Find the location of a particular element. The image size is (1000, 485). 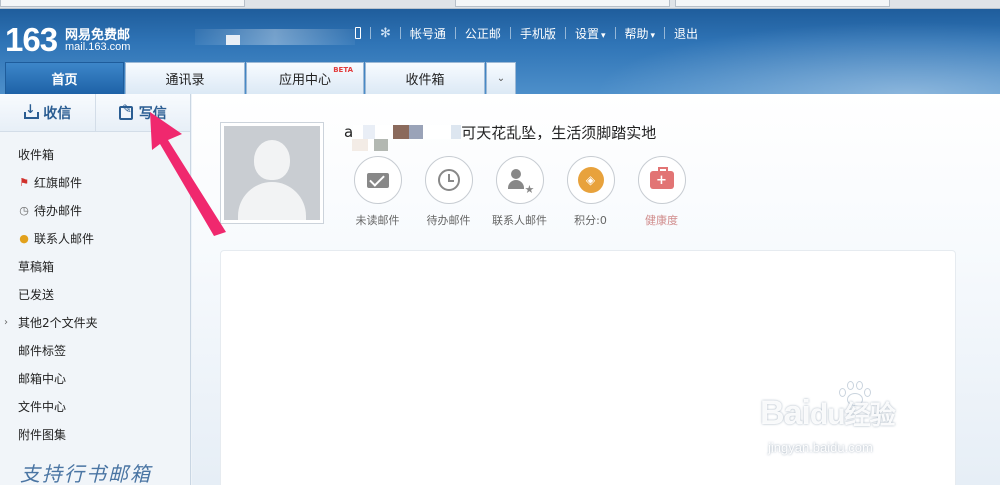

edit-icon is located at coordinates (125, 111).